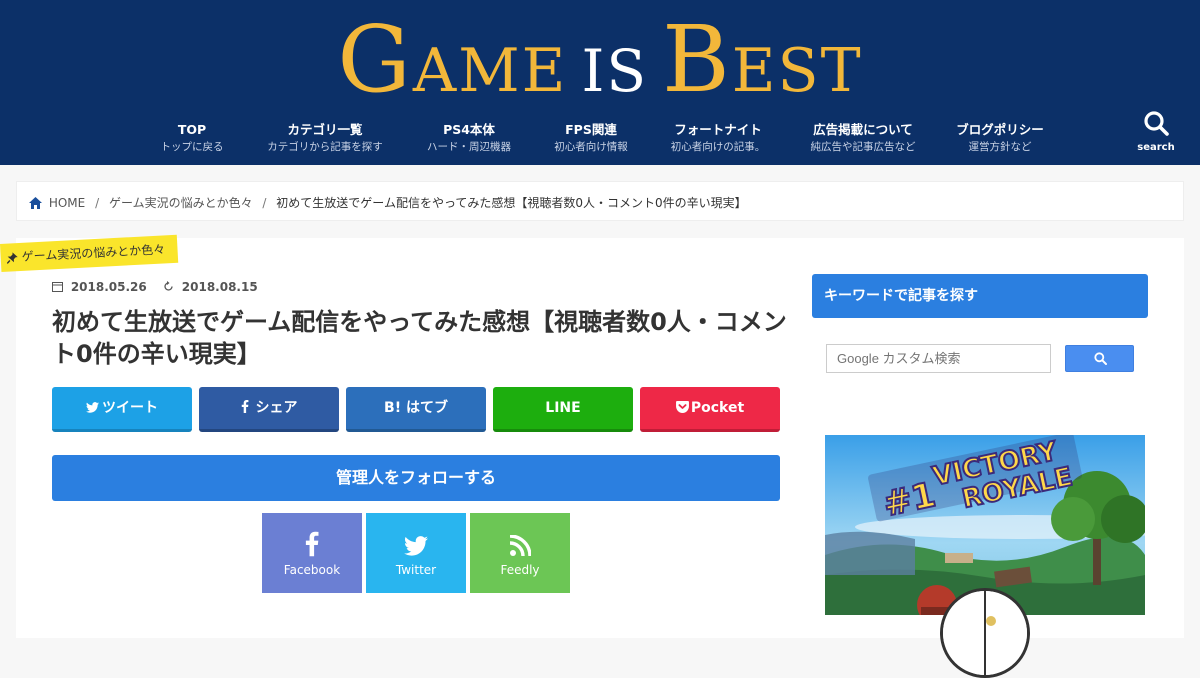  Describe the element at coordinates (108, 287) in the screenshot. I see `published-date: 2018.05.26` at that location.